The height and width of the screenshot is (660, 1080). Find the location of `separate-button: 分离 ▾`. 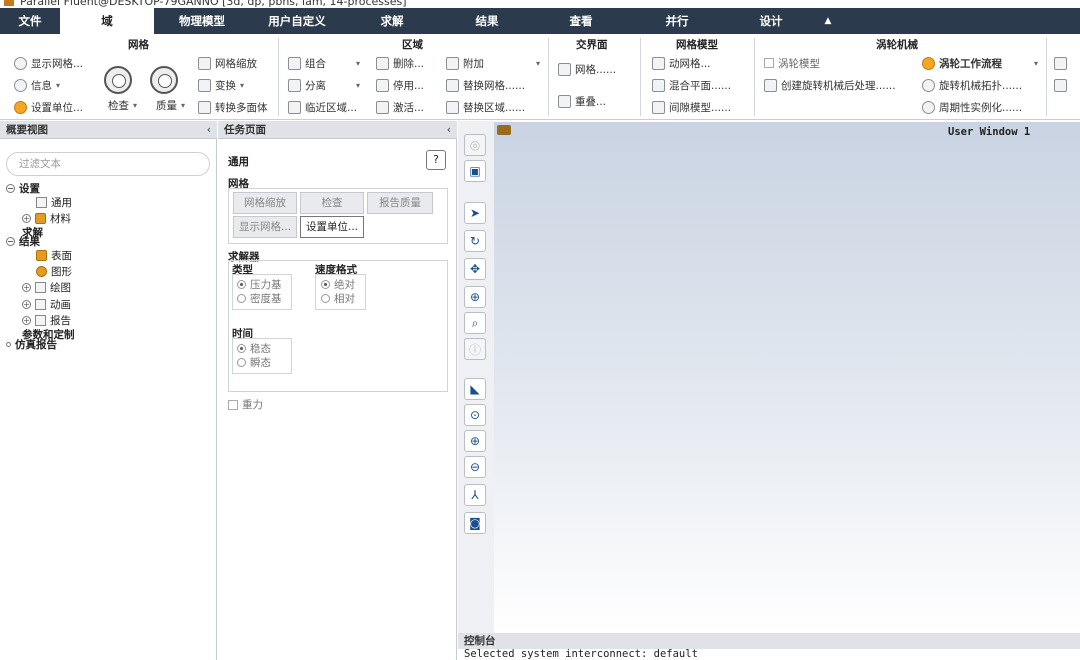

separate-button: 分离 ▾ is located at coordinates (324, 85).